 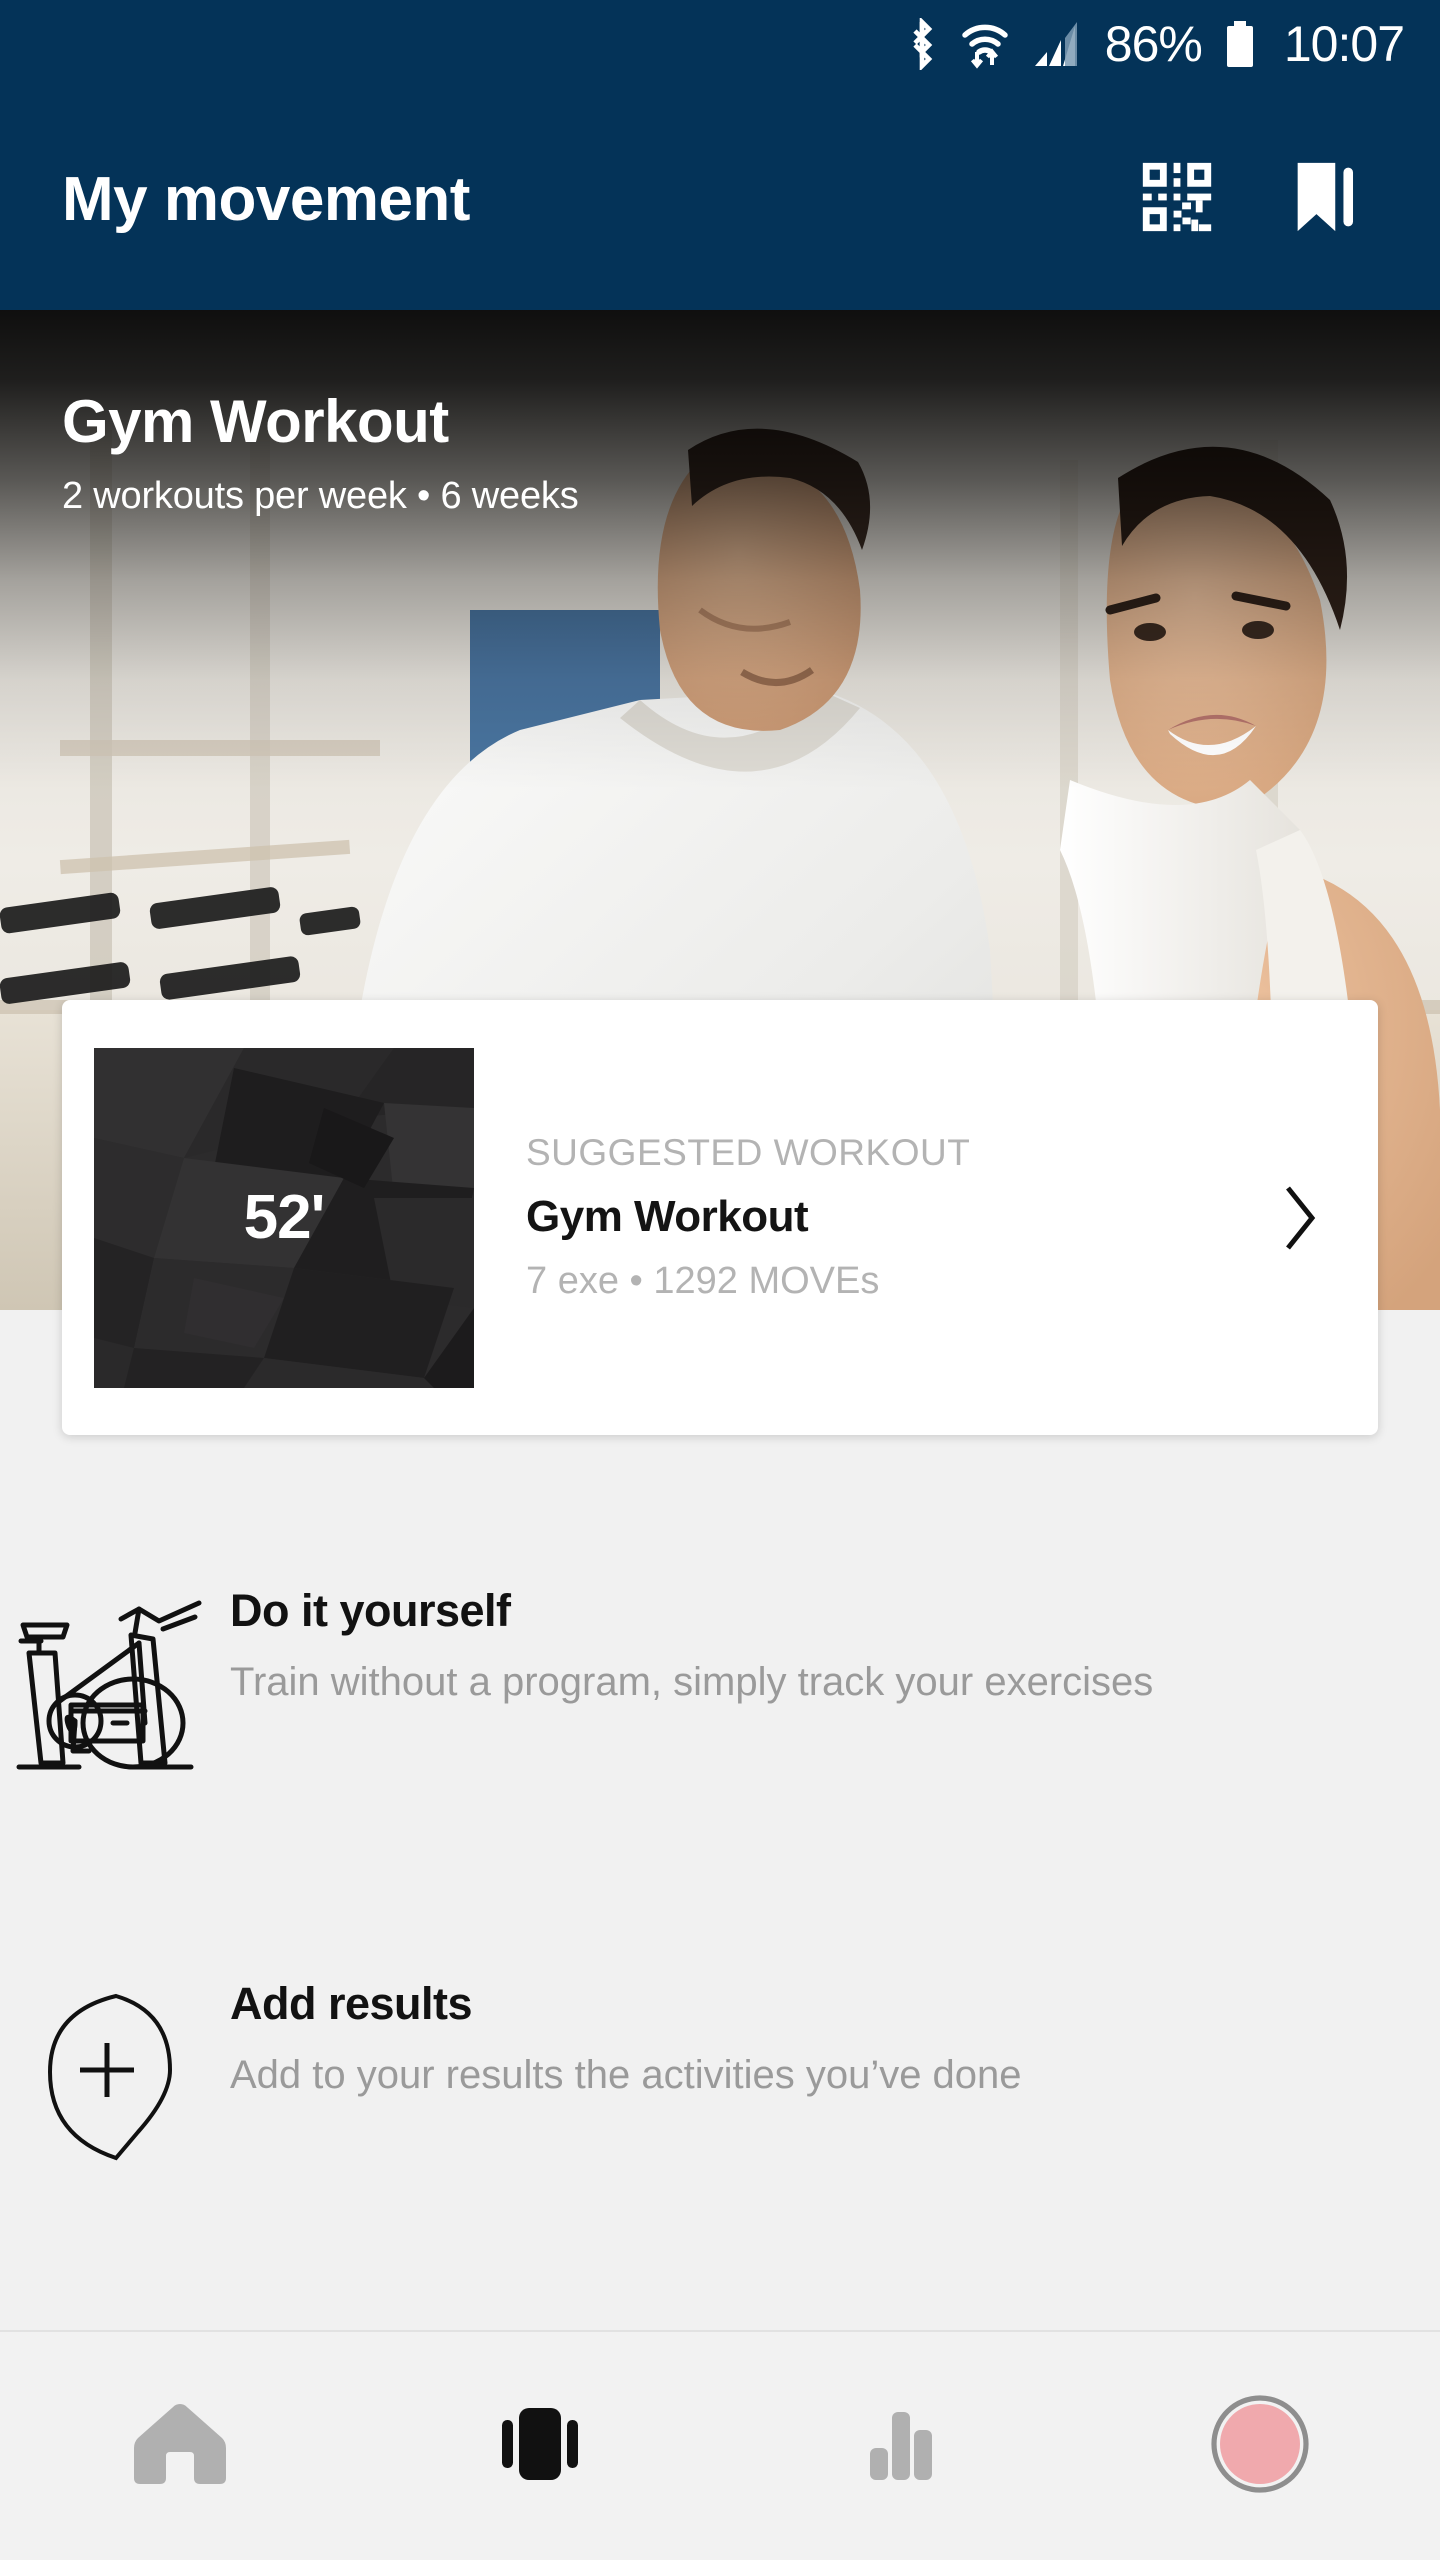 I want to click on bluetooth-icon, so click(x=922, y=44).